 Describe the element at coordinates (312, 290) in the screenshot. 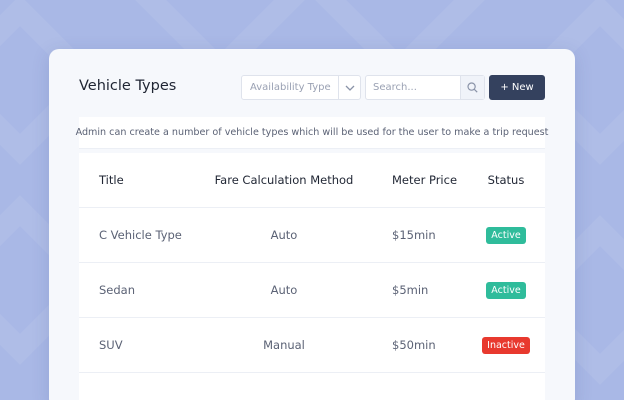

I see `table-row: Sedan Auto $5min Active` at that location.